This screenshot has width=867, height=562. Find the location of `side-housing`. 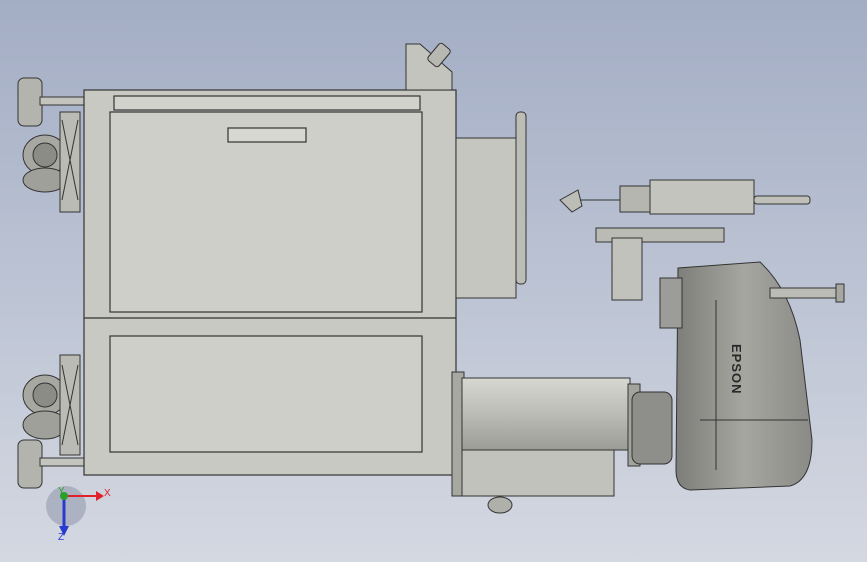

side-housing is located at coordinates (491, 205).